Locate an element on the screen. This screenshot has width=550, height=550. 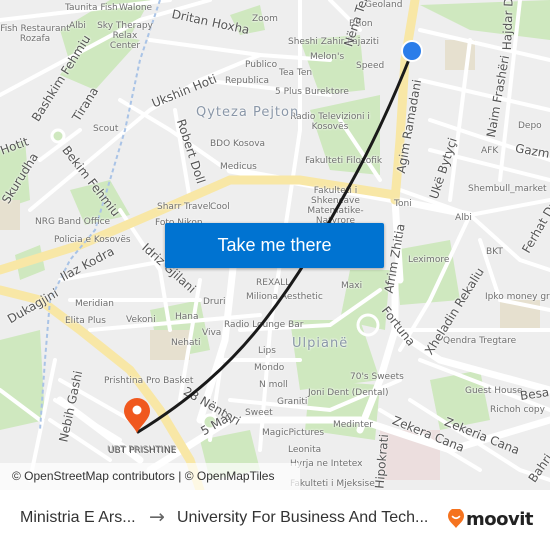
moovit-logo: moovit is located at coordinates (491, 519).